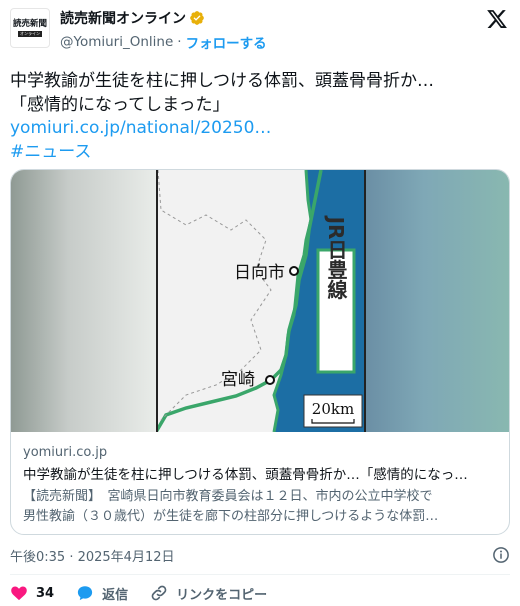 The width and height of the screenshot is (520, 606). What do you see at coordinates (260, 574) in the screenshot?
I see `divider` at bounding box center [260, 574].